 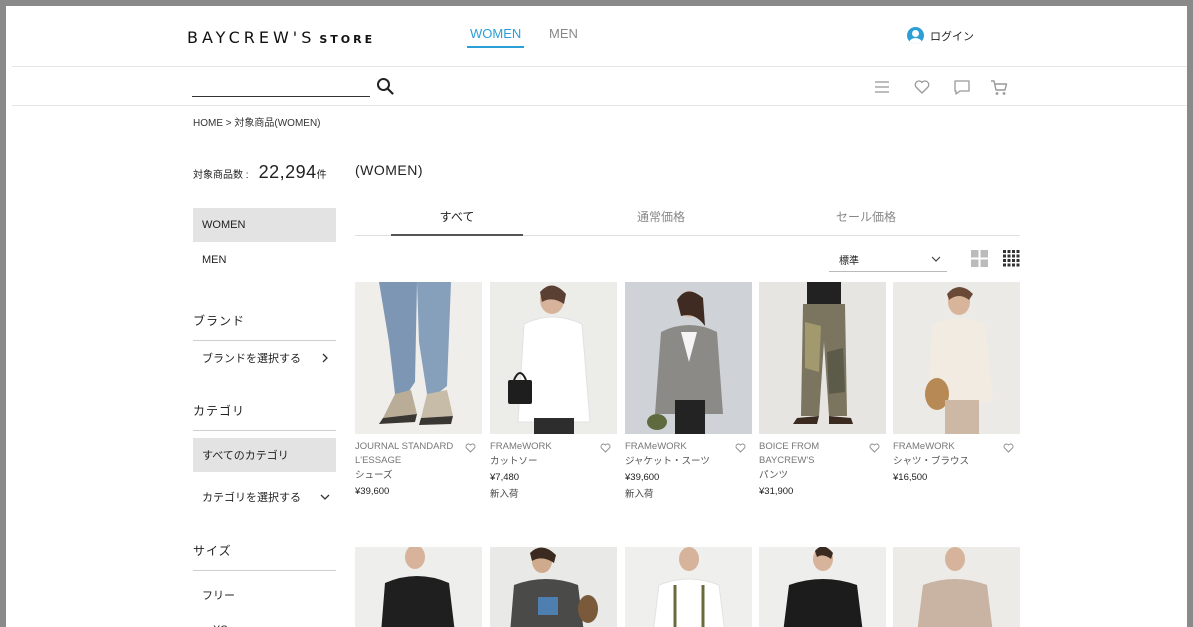 I want to click on tab-sale-price: セール価格, so click(x=866, y=222).